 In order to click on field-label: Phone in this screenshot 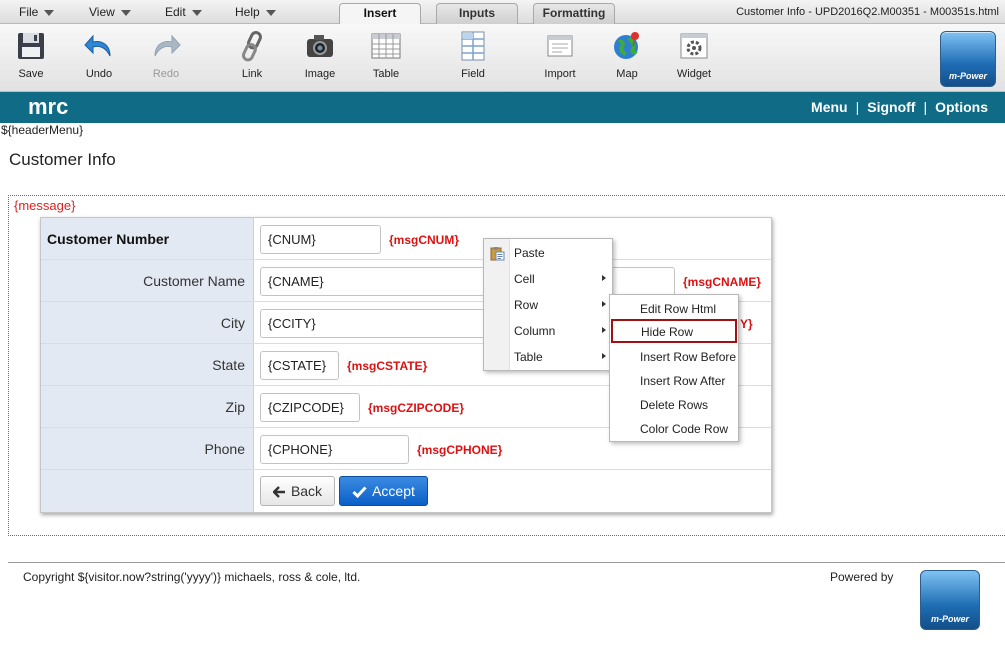, I will do `click(147, 448)`.